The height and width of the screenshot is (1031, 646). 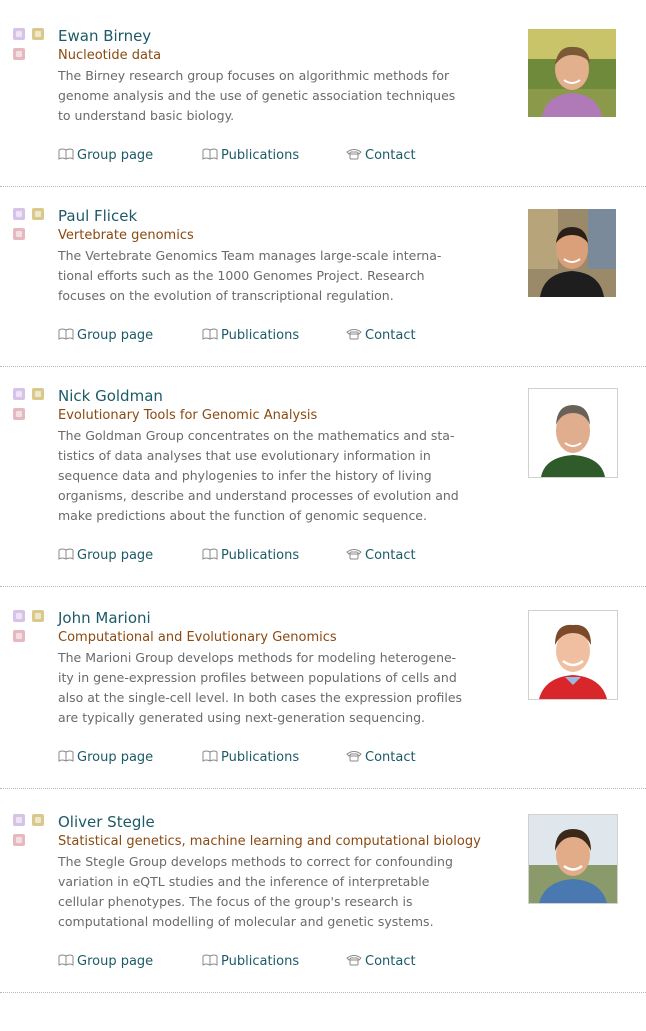 I want to click on researcher-name: Paul Flicek, so click(x=97, y=216).